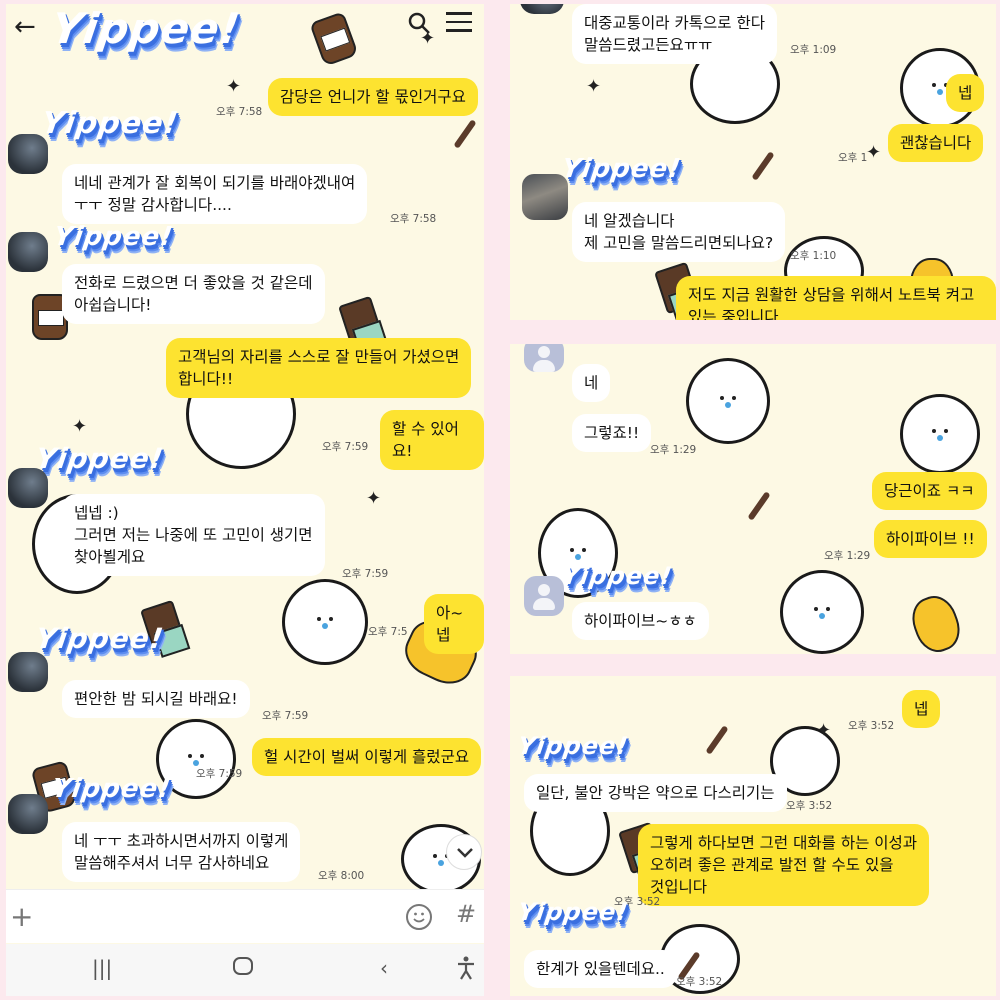 This screenshot has height=1000, width=1000. What do you see at coordinates (193, 535) in the screenshot?
I see `their-message: 넵넵 :) 그러면 저는 나중에 또 고민이 생기면 찾아뵐게요` at bounding box center [193, 535].